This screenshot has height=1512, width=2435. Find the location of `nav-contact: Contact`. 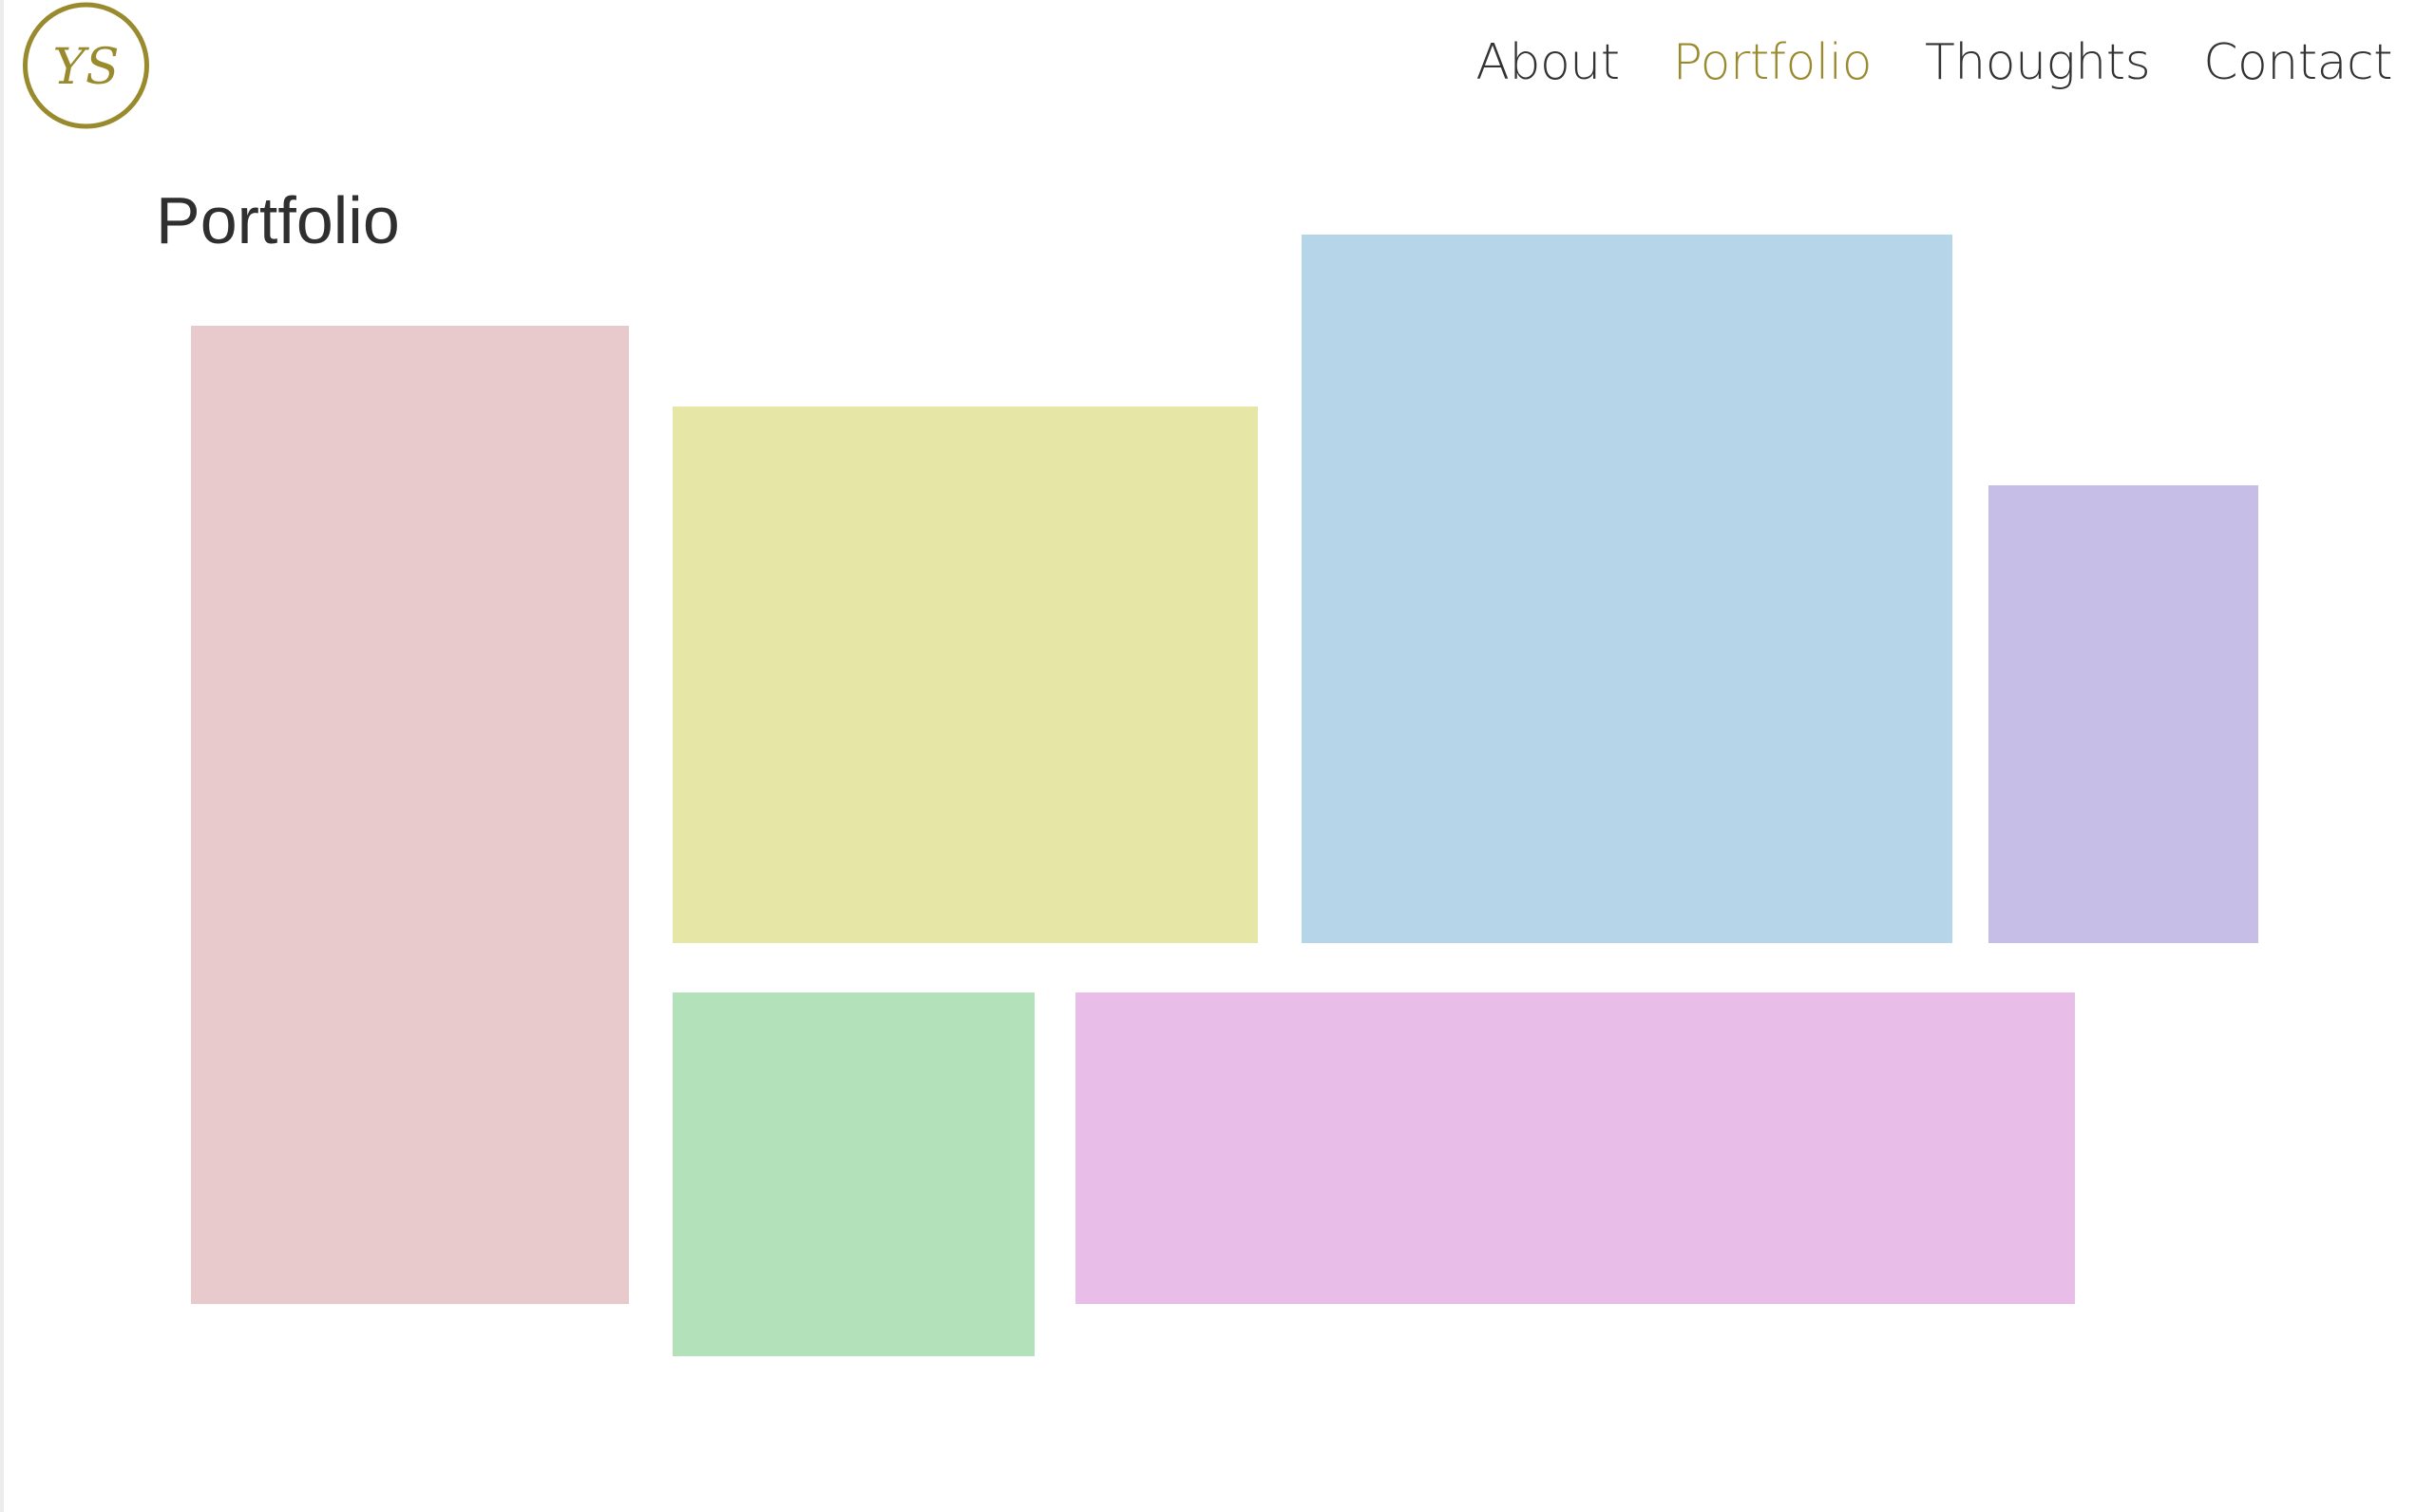

nav-contact: Contact is located at coordinates (2297, 63).